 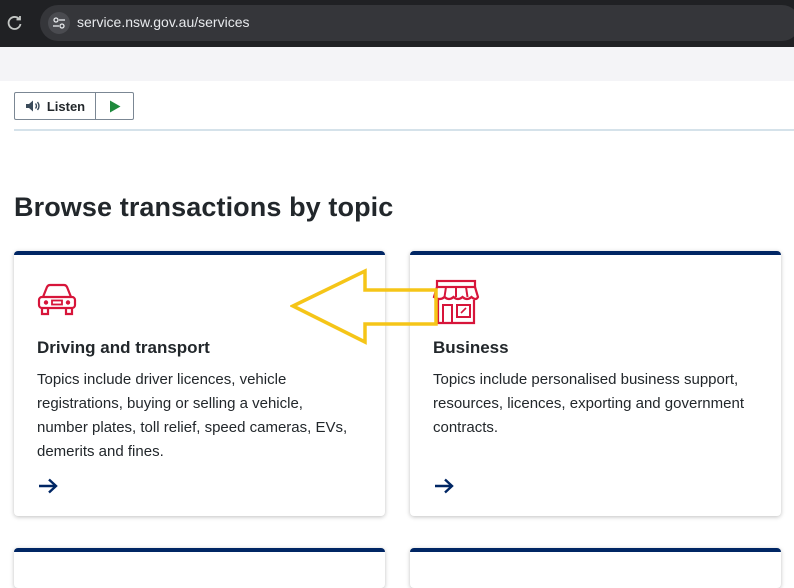 What do you see at coordinates (123, 348) in the screenshot?
I see `card-title: Driving and transport` at bounding box center [123, 348].